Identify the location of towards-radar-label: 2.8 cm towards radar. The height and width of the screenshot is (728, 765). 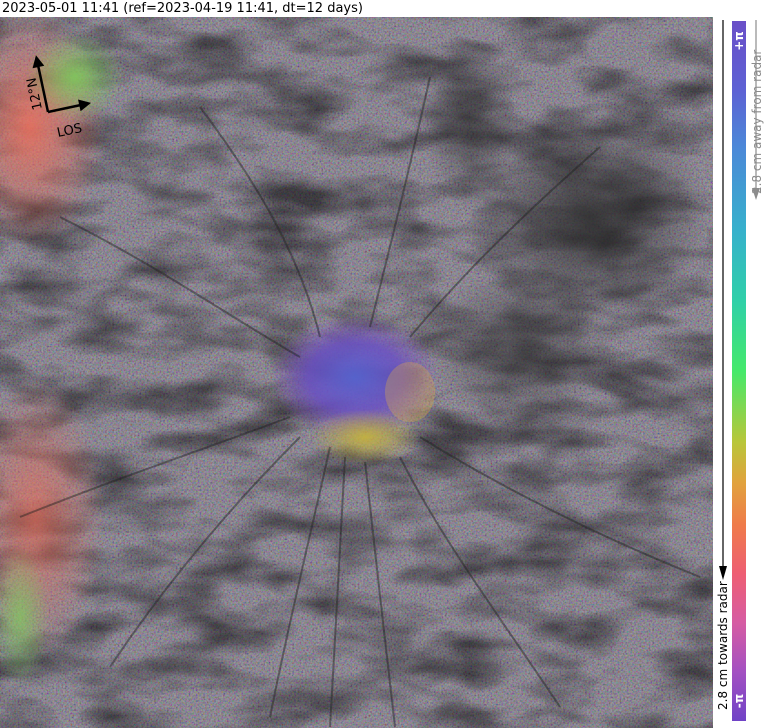
(723, 645).